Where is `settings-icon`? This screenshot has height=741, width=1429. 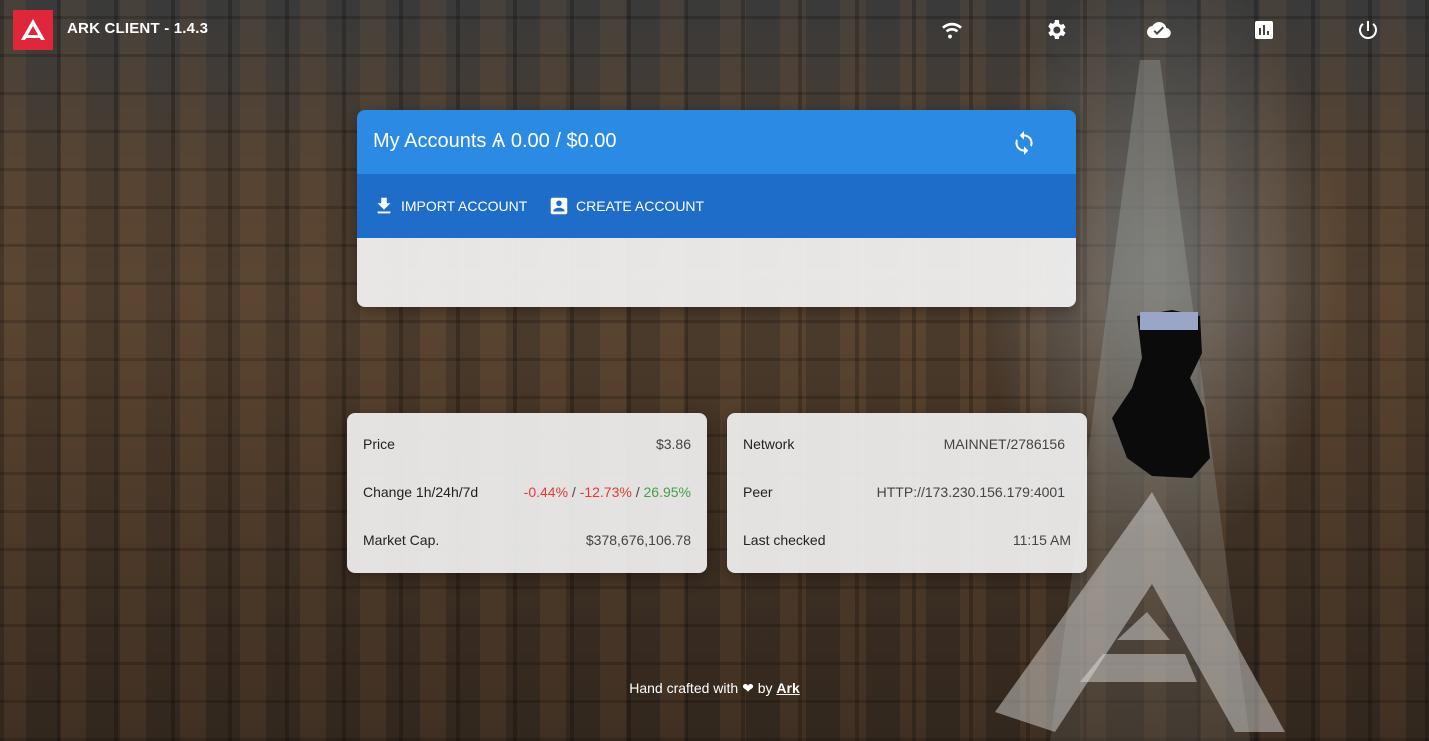 settings-icon is located at coordinates (1056, 30).